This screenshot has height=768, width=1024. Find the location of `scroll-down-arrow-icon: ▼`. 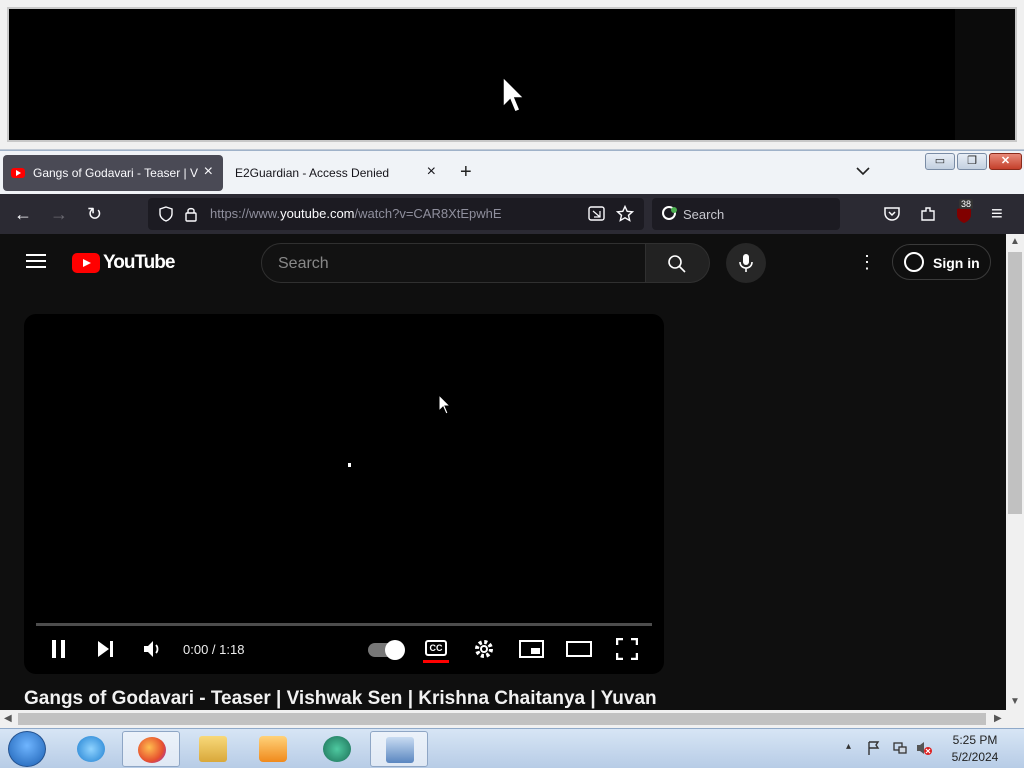

scroll-down-arrow-icon: ▼ is located at coordinates (1015, 701).